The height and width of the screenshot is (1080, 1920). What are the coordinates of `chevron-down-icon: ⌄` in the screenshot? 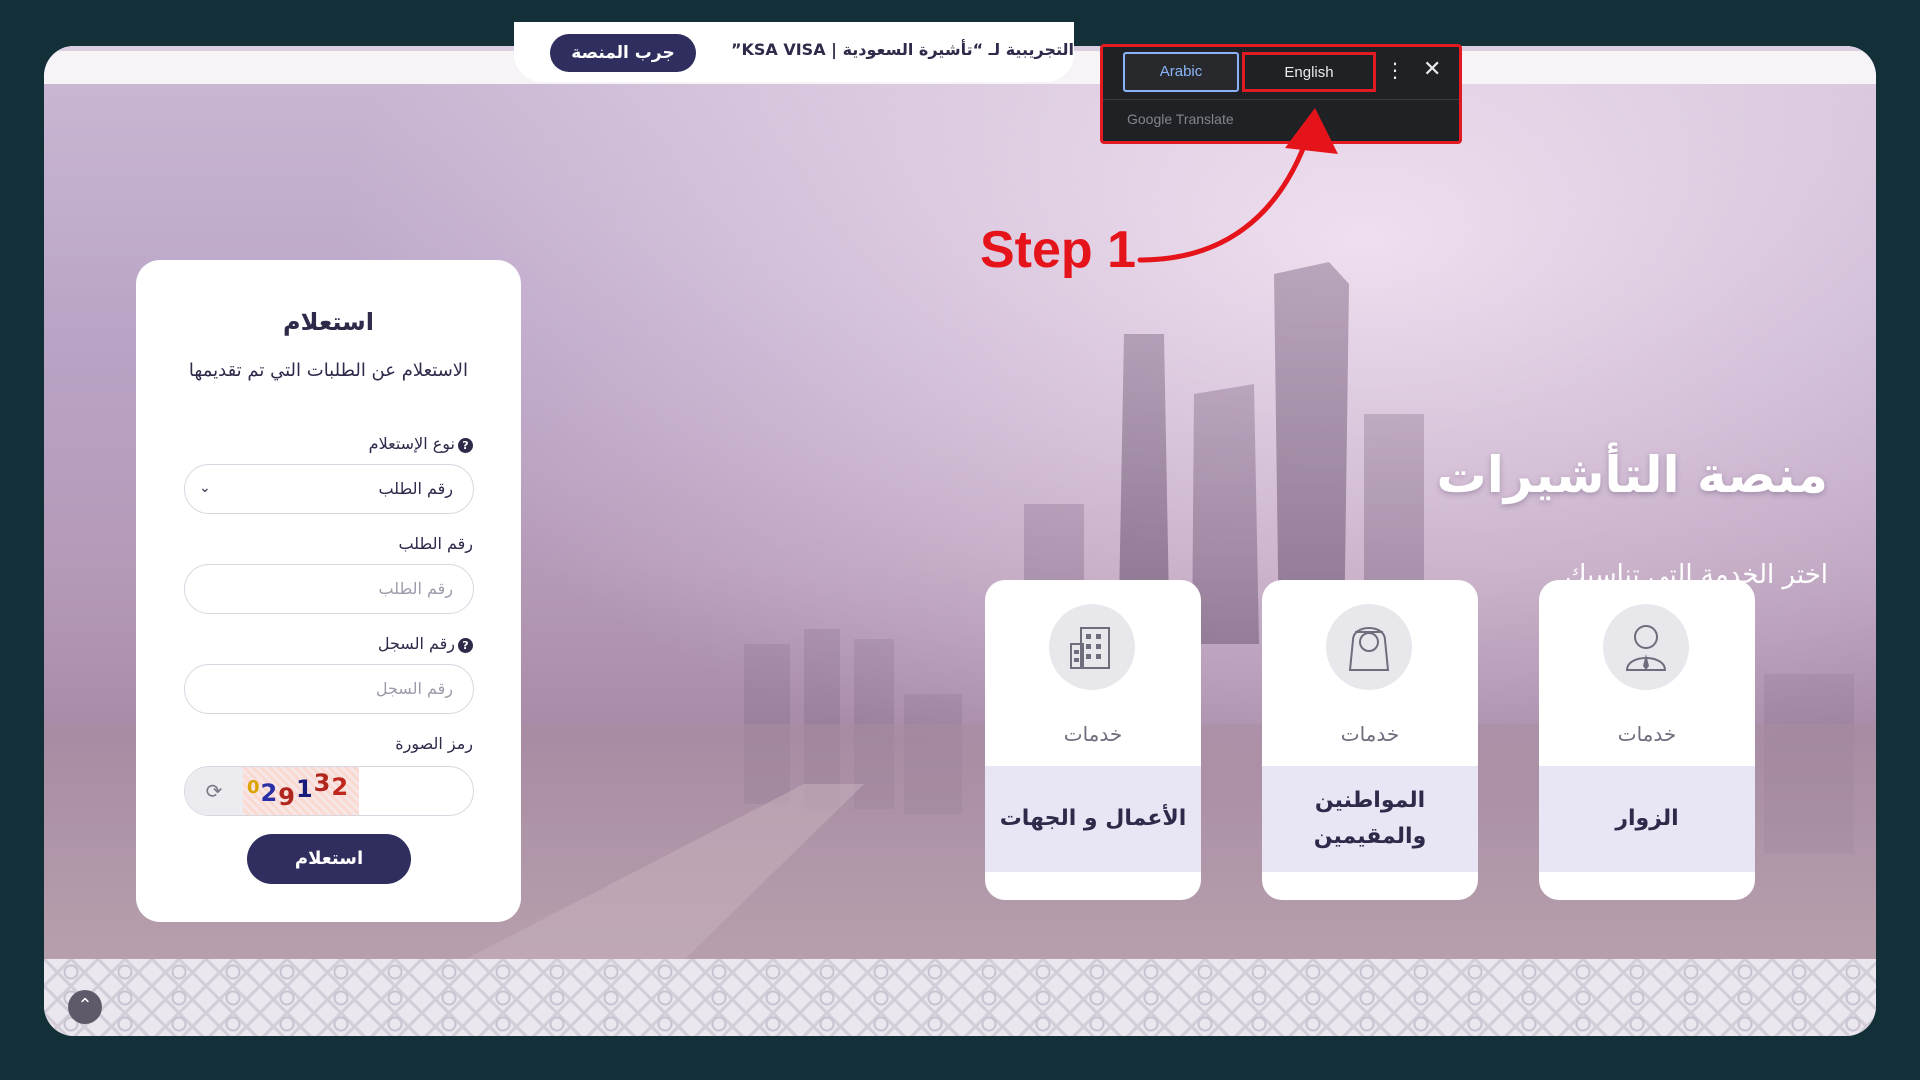 It's located at (205, 488).